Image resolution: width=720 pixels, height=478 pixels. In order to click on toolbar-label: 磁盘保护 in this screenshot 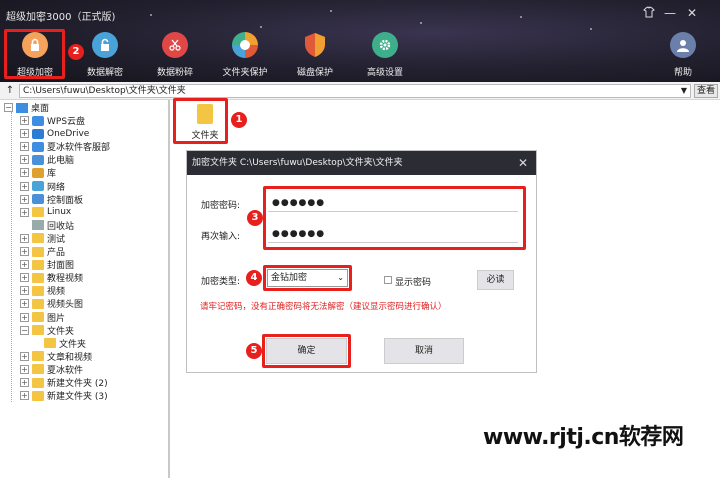, I will do `click(314, 73)`.